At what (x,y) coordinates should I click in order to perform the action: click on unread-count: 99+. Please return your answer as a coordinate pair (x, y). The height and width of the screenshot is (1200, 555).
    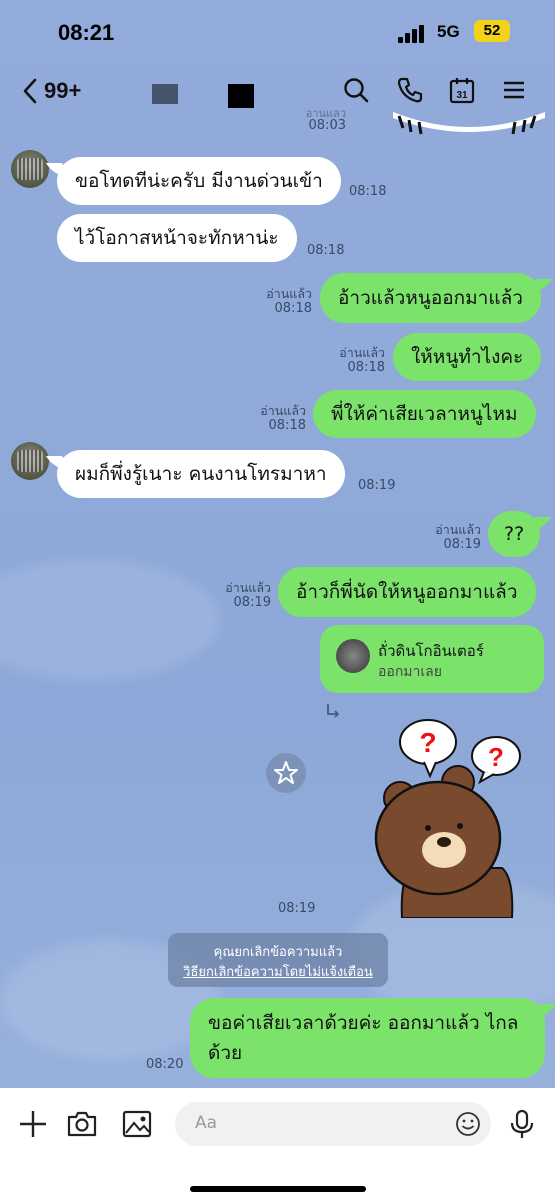
    Looking at the image, I should click on (63, 90).